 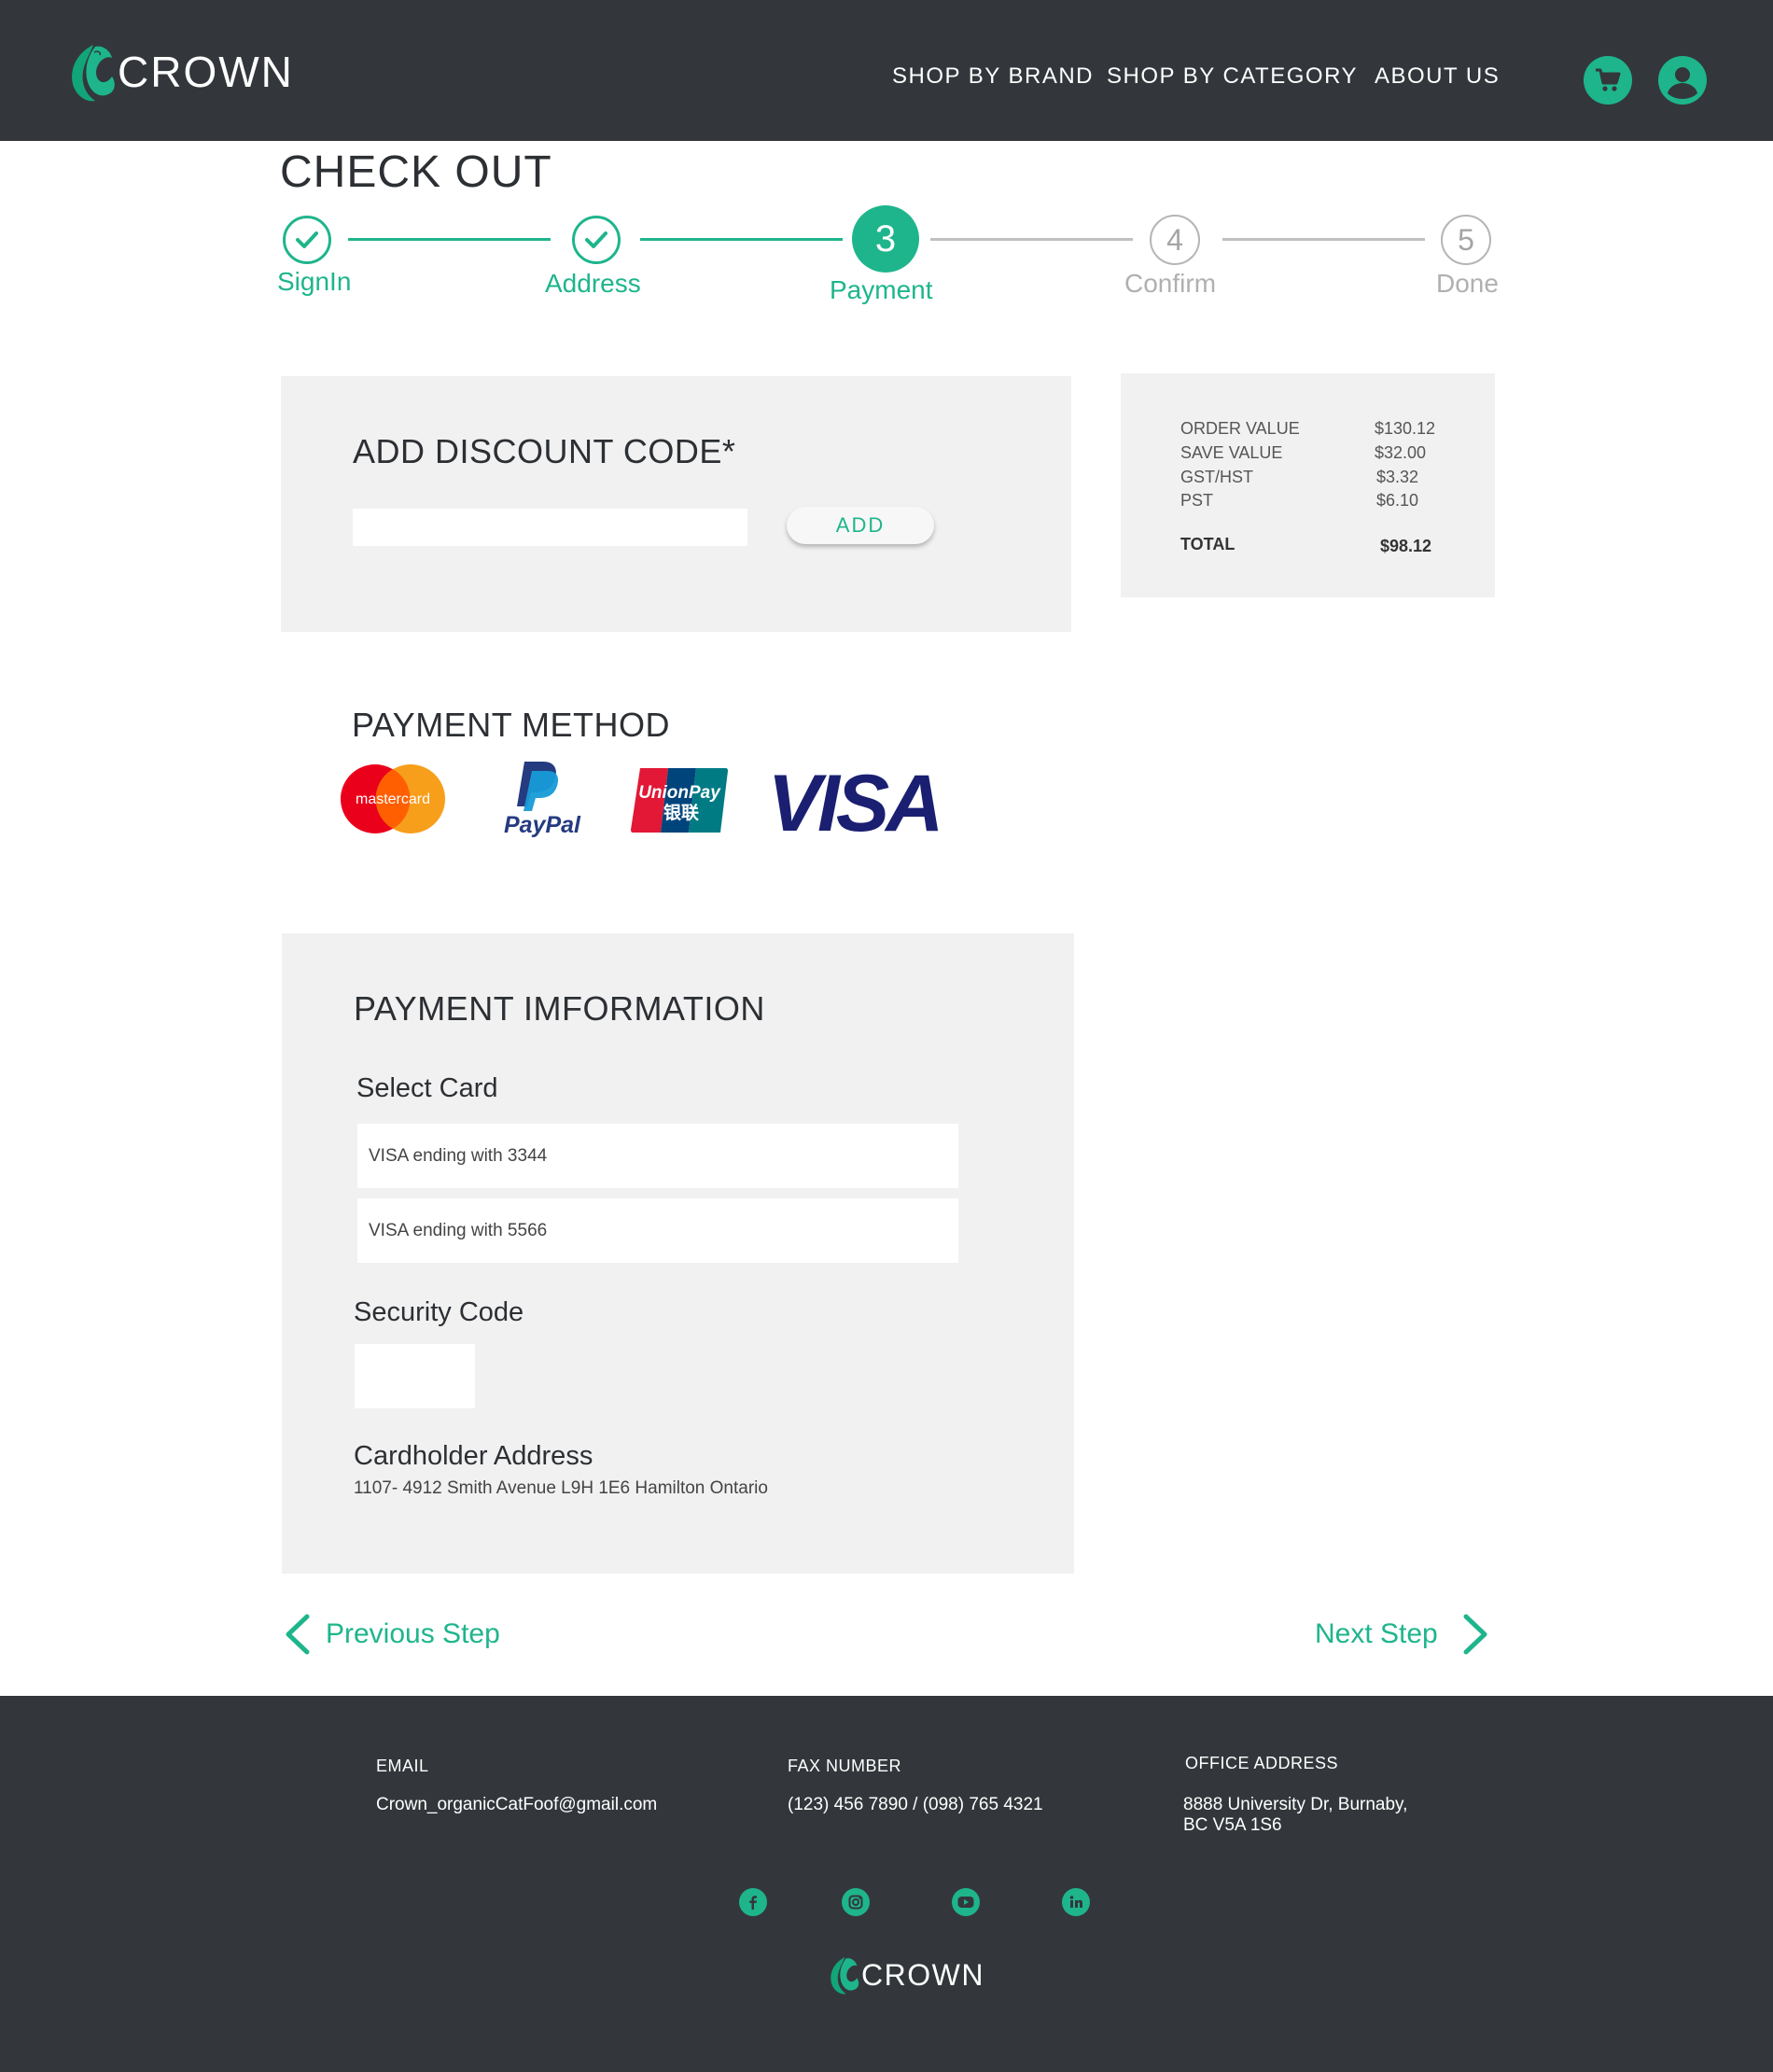 What do you see at coordinates (860, 525) in the screenshot?
I see `add-discount-button: ADD` at bounding box center [860, 525].